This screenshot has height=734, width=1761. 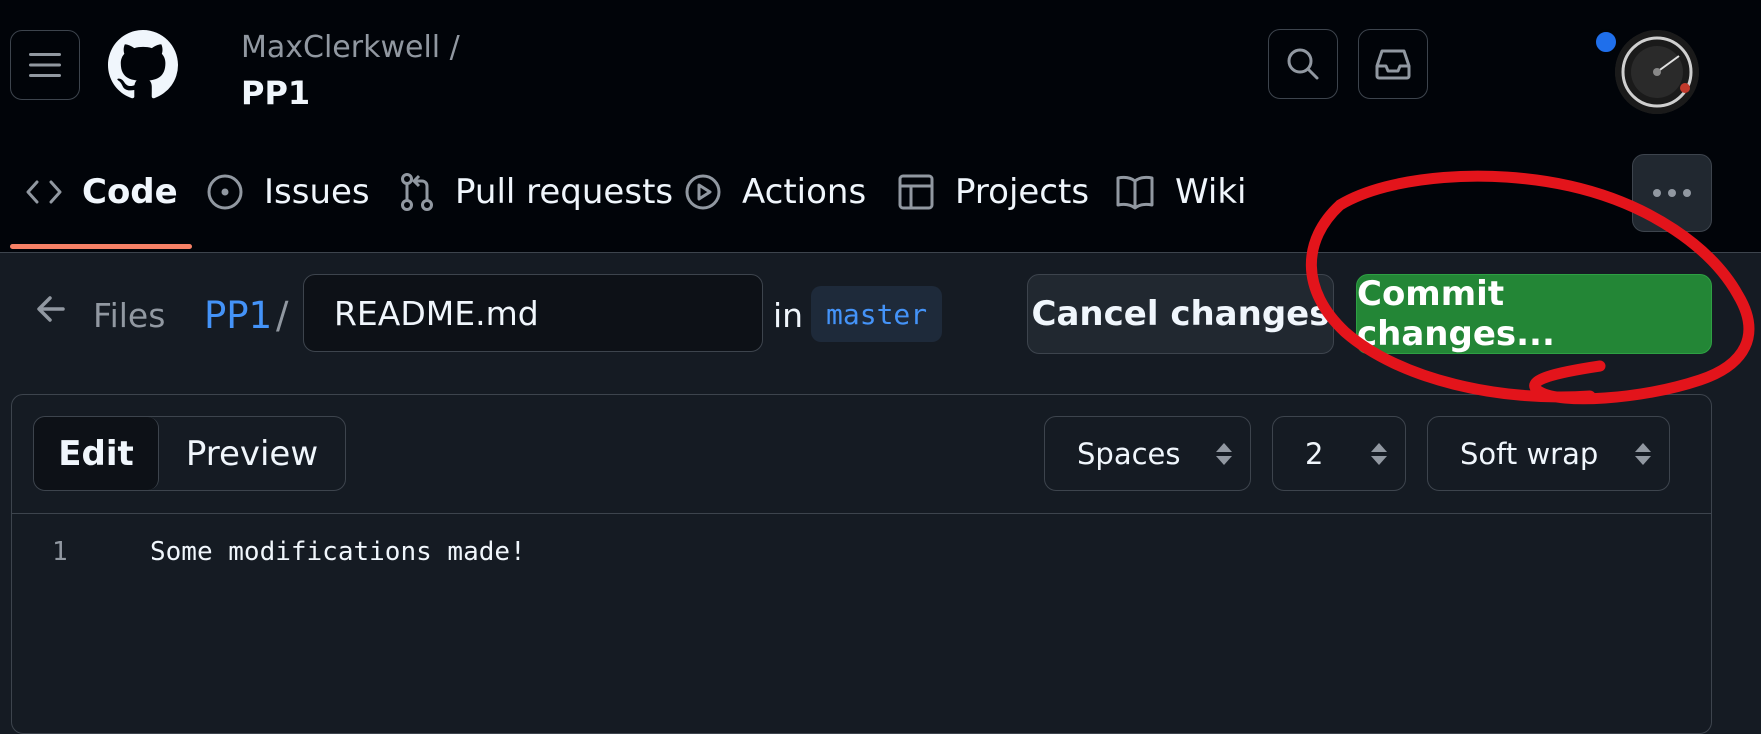 I want to click on play-icon, so click(x=703, y=192).